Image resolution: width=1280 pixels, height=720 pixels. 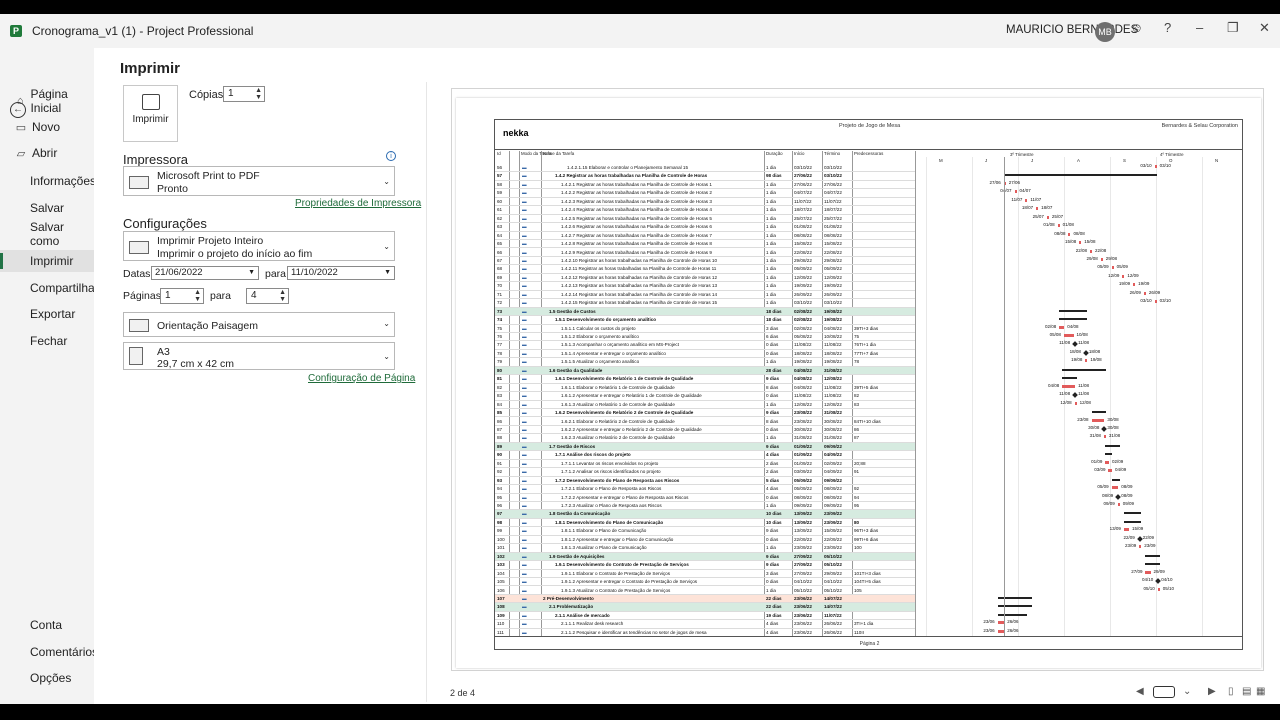 What do you see at coordinates (1164, 692) in the screenshot?
I see `page-number-box` at bounding box center [1164, 692].